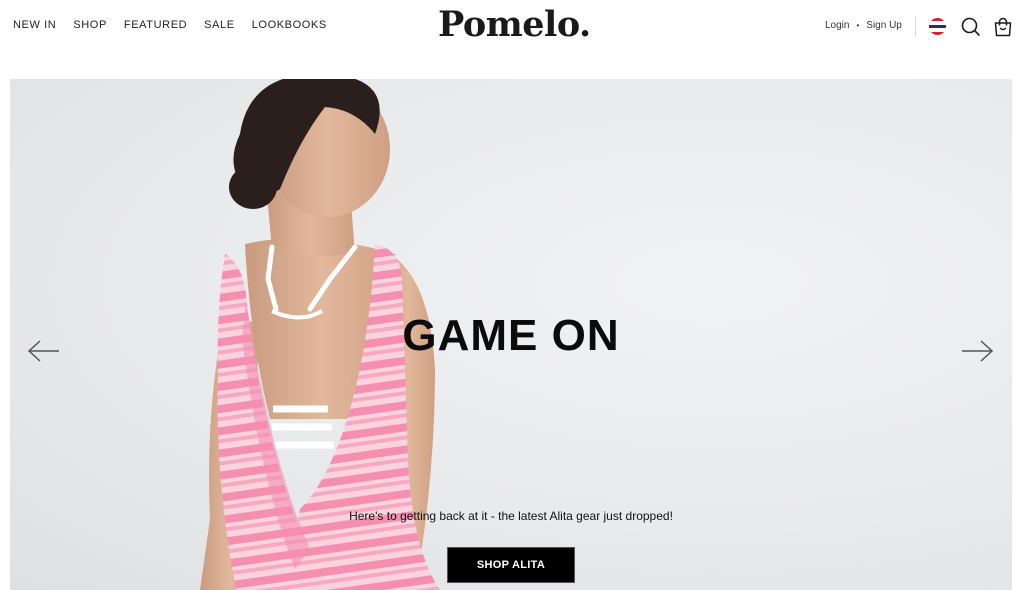 This screenshot has height=590, width=1024. Describe the element at coordinates (514, 24) in the screenshot. I see `brand-logo: Pomelo.` at that location.